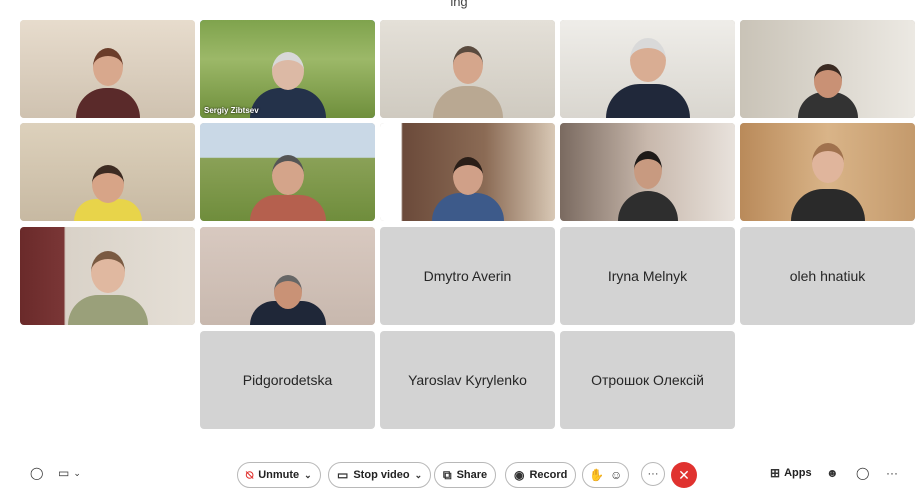 This screenshot has width=918, height=492. What do you see at coordinates (548, 475) in the screenshot?
I see `record-label: Record` at bounding box center [548, 475].